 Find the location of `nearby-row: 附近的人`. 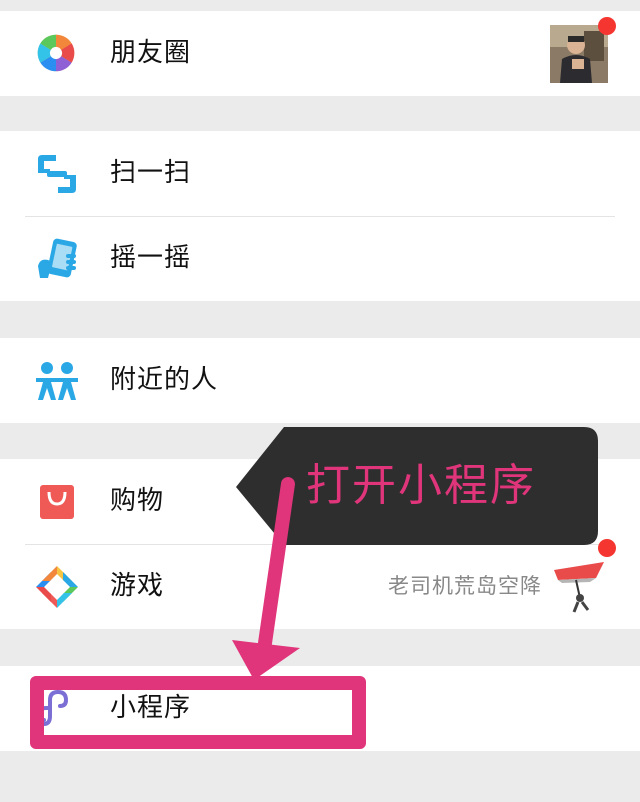

nearby-row: 附近的人 is located at coordinates (320, 380).